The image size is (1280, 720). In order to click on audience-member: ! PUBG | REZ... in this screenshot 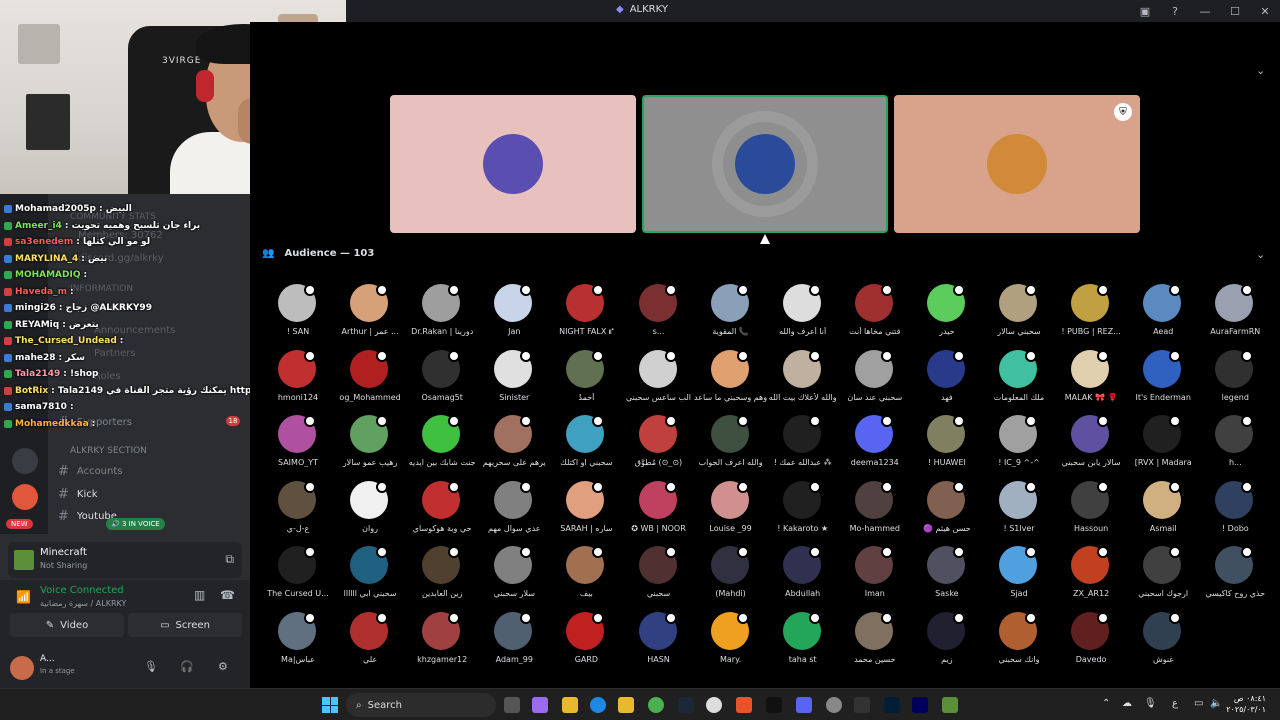, I will do `click(1091, 311)`.